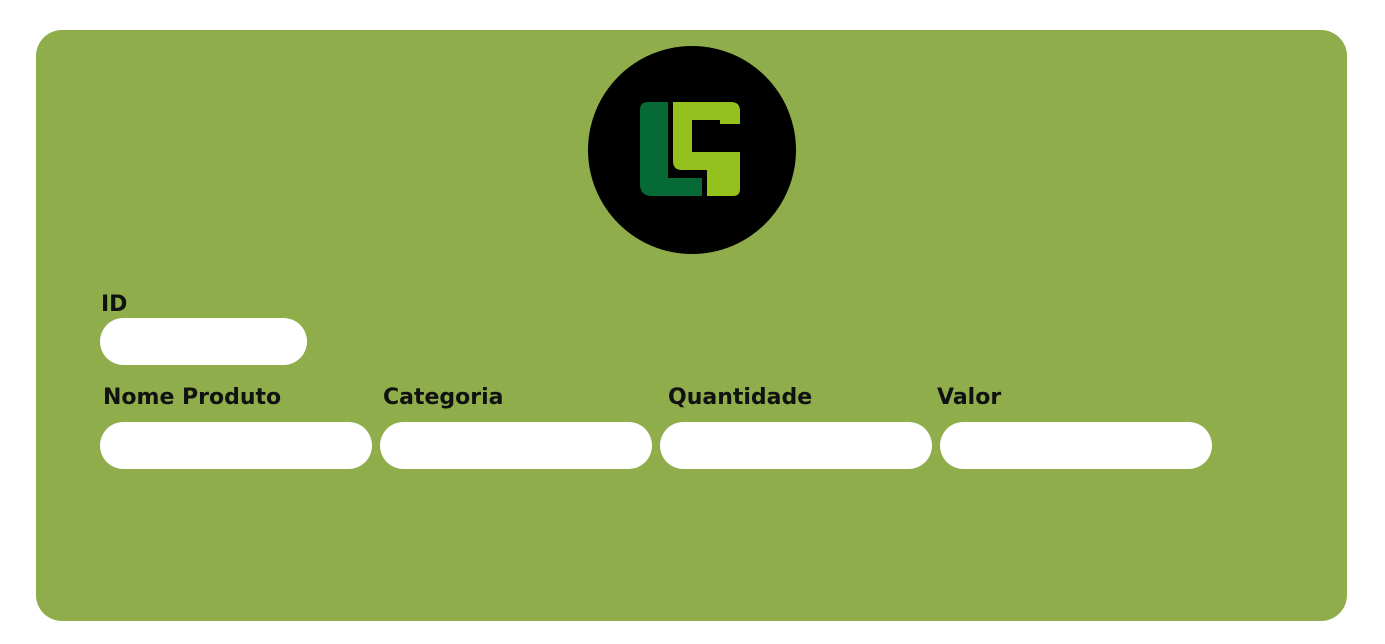 This screenshot has width=1385, height=644. I want to click on valor-label: Valor, so click(969, 397).